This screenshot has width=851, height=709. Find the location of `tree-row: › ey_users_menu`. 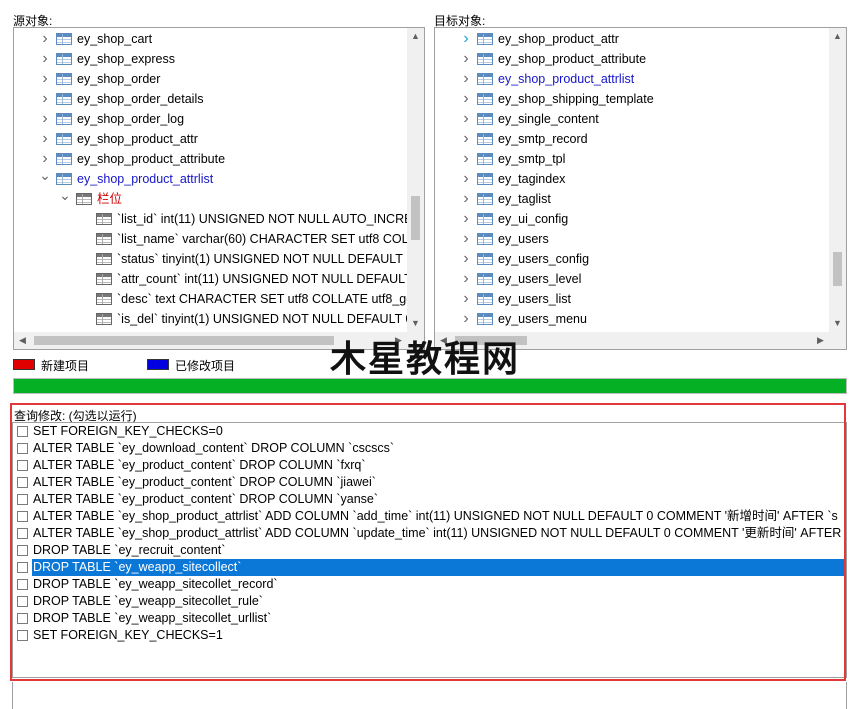

tree-row: › ey_users_menu is located at coordinates (632, 319).